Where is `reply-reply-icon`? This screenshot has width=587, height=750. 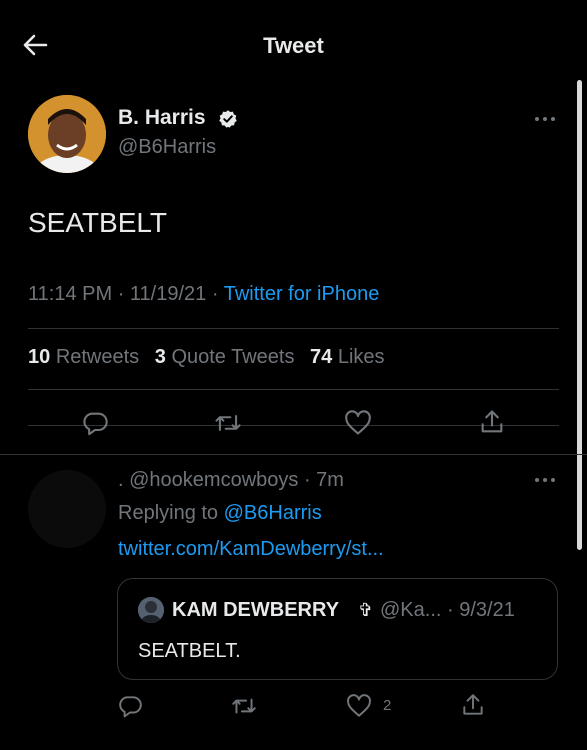
reply-reply-icon is located at coordinates (130, 706).